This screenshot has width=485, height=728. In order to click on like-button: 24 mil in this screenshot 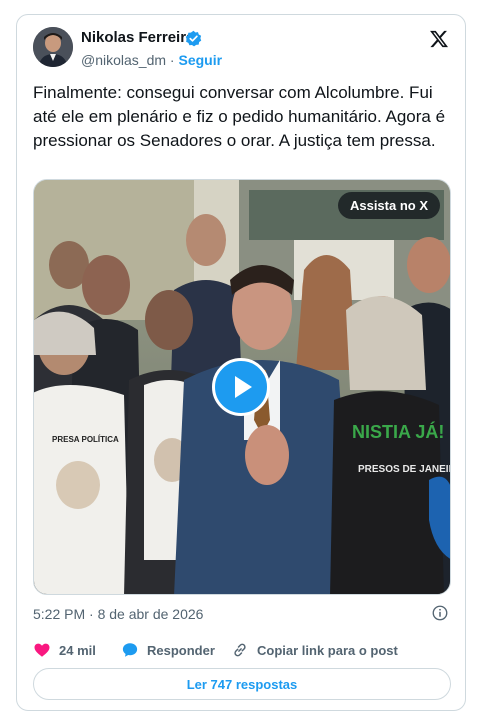, I will do `click(64, 650)`.